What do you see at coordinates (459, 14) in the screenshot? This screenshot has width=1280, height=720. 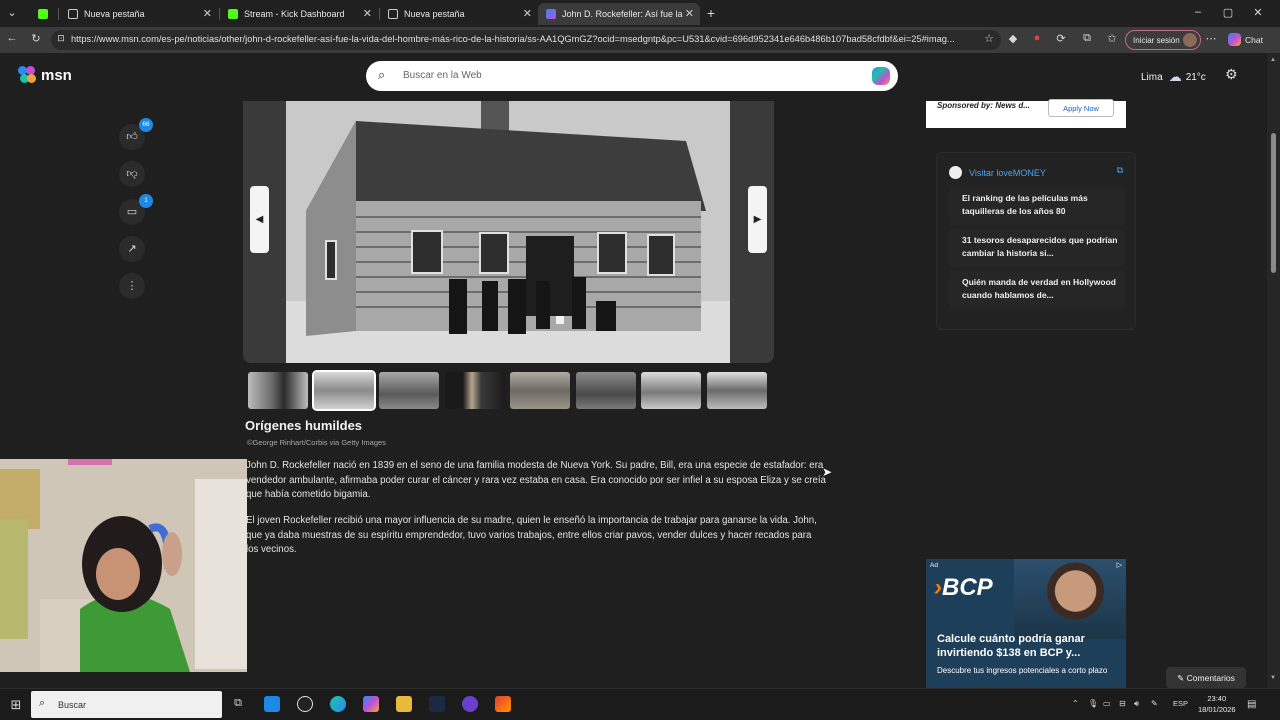 I see `tab-nueva-pestana-2: Nueva pestaña ✕` at bounding box center [459, 14].